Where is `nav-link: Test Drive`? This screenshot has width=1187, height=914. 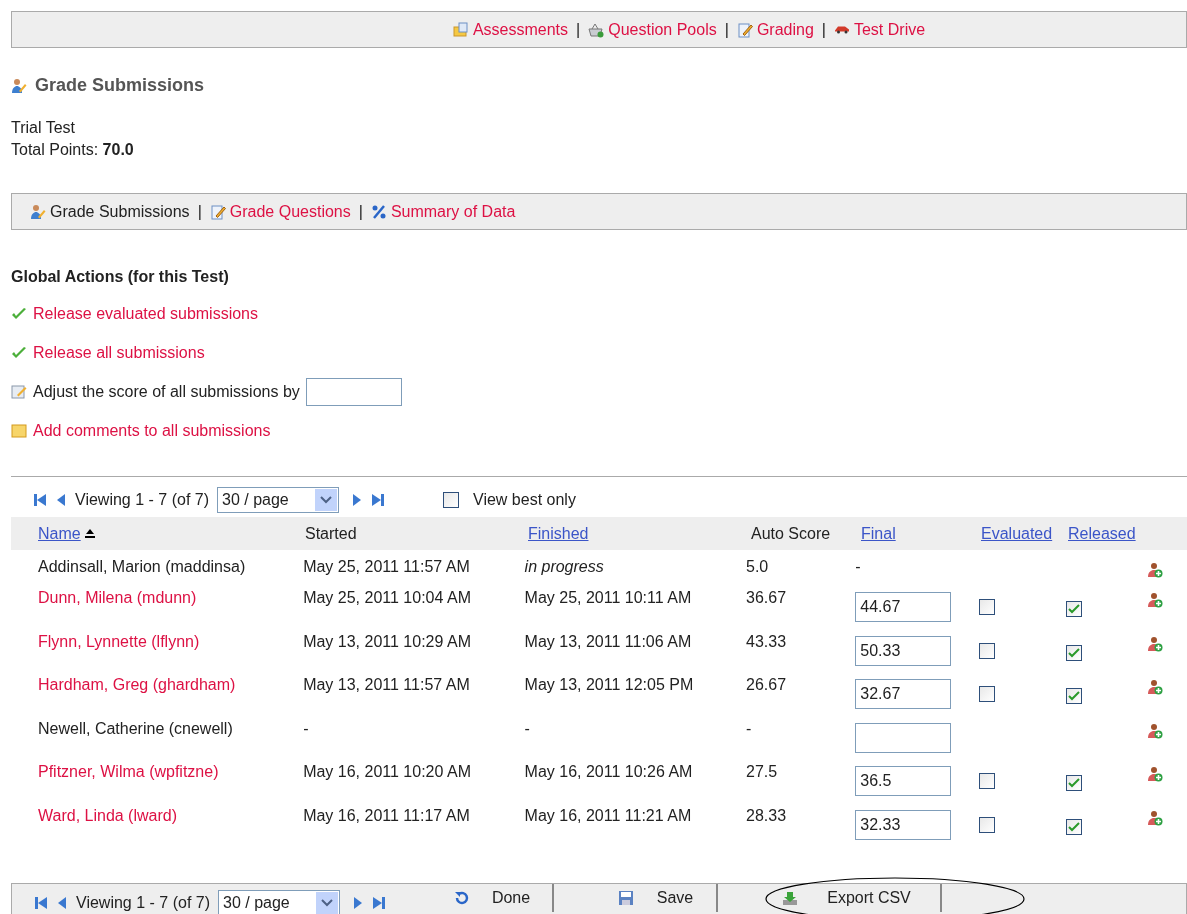
nav-link: Test Drive is located at coordinates (889, 29).